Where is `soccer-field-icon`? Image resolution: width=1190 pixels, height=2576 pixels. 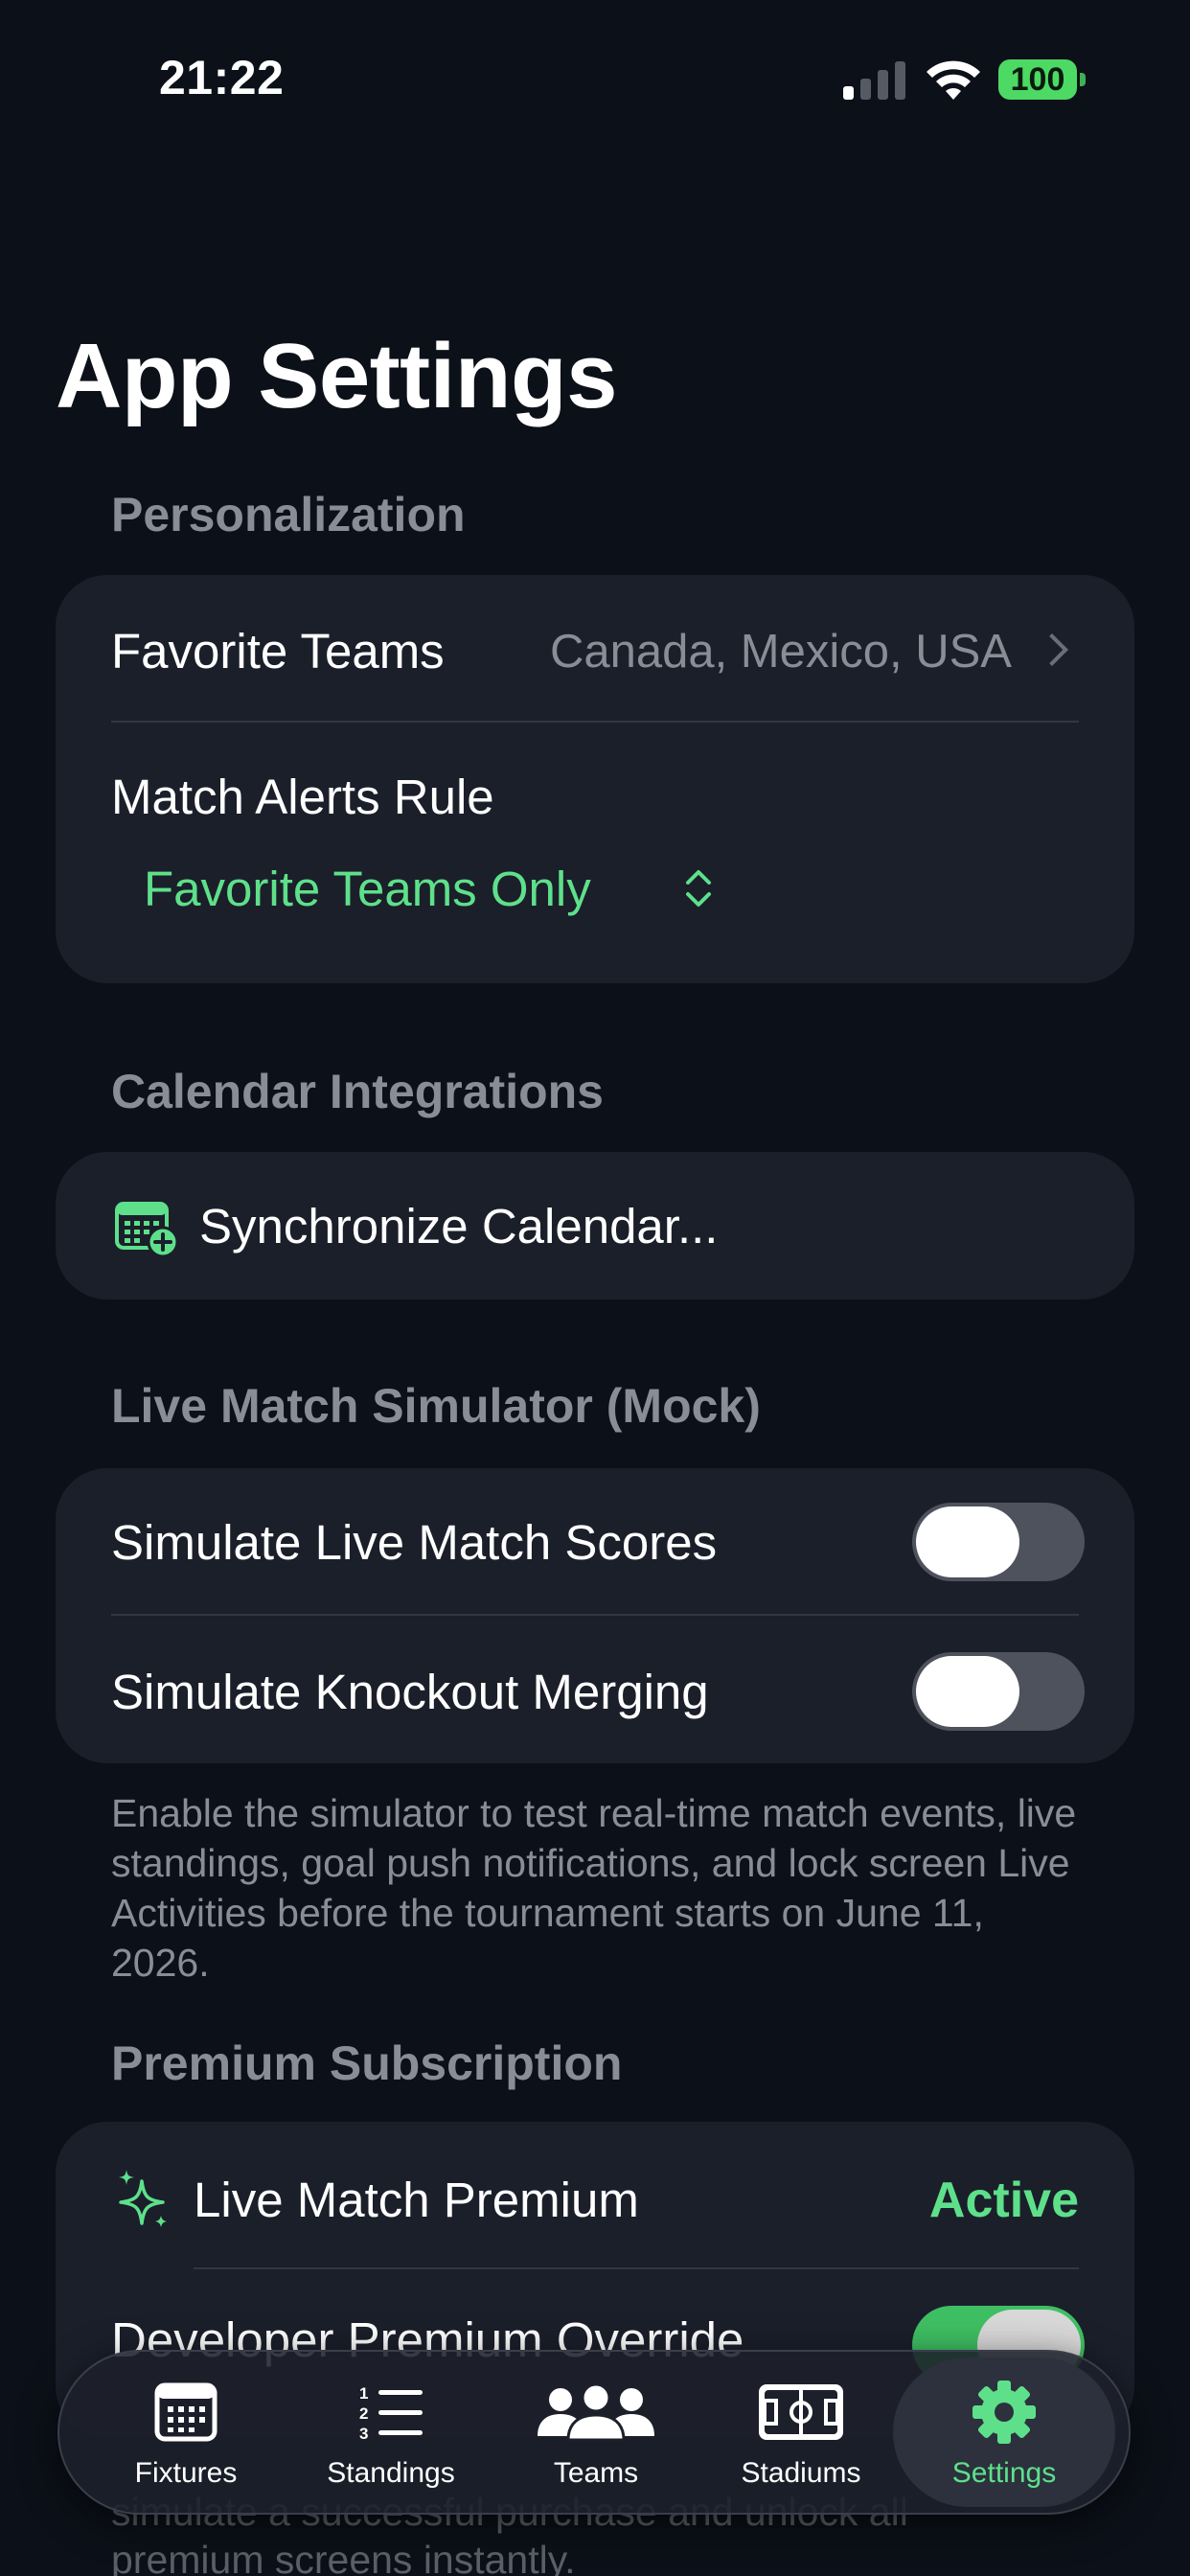 soccer-field-icon is located at coordinates (801, 2412).